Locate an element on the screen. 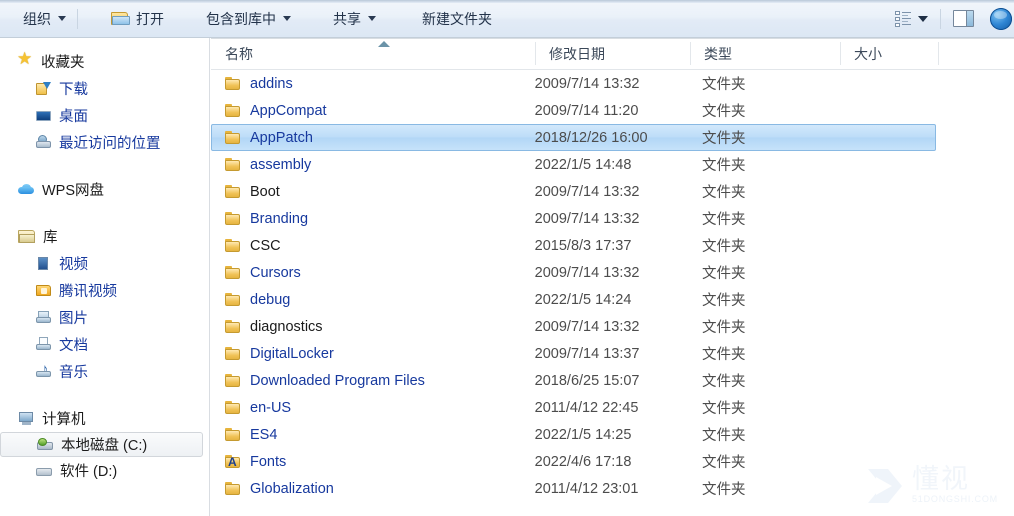 The height and width of the screenshot is (516, 1014). file-name-cell: ES4 is located at coordinates (373, 435).